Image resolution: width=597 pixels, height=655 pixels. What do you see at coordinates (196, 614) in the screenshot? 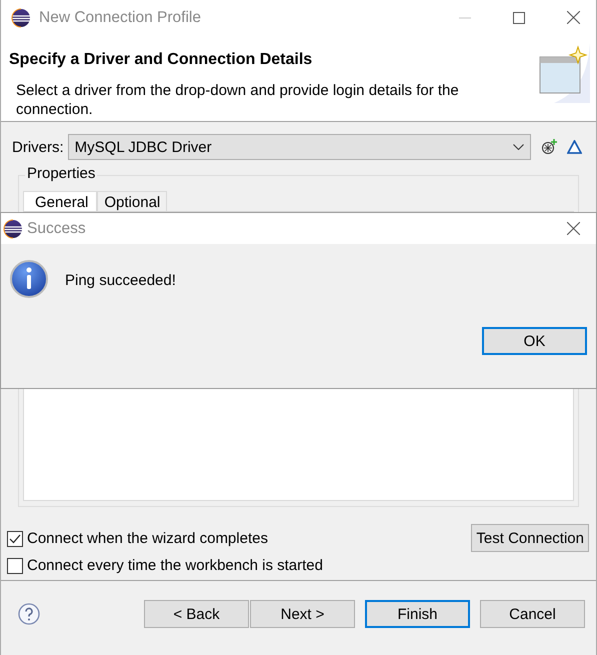
I see `wizard-button: < Back` at bounding box center [196, 614].